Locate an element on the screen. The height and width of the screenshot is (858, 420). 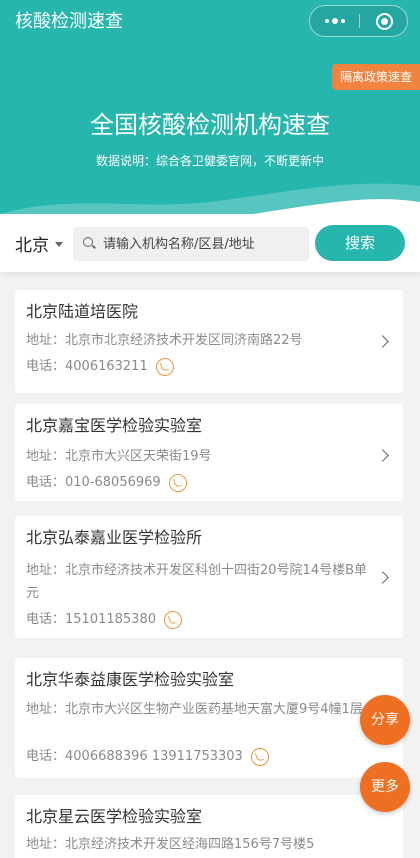
institution-name: 北京弘泰嘉业医学检验所 is located at coordinates (114, 537).